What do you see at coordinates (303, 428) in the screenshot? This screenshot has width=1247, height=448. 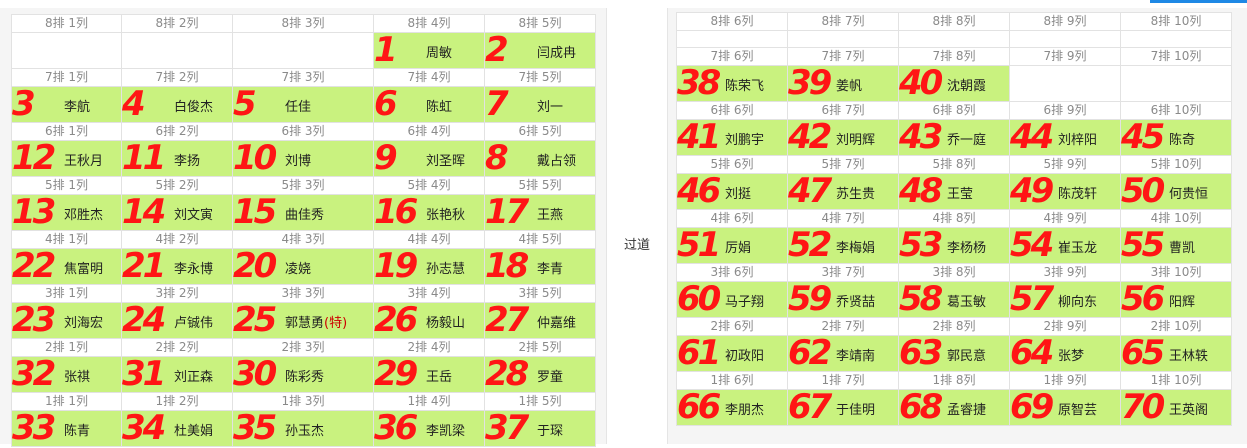 I see `occupied-seat: 35 孙玉杰` at bounding box center [303, 428].